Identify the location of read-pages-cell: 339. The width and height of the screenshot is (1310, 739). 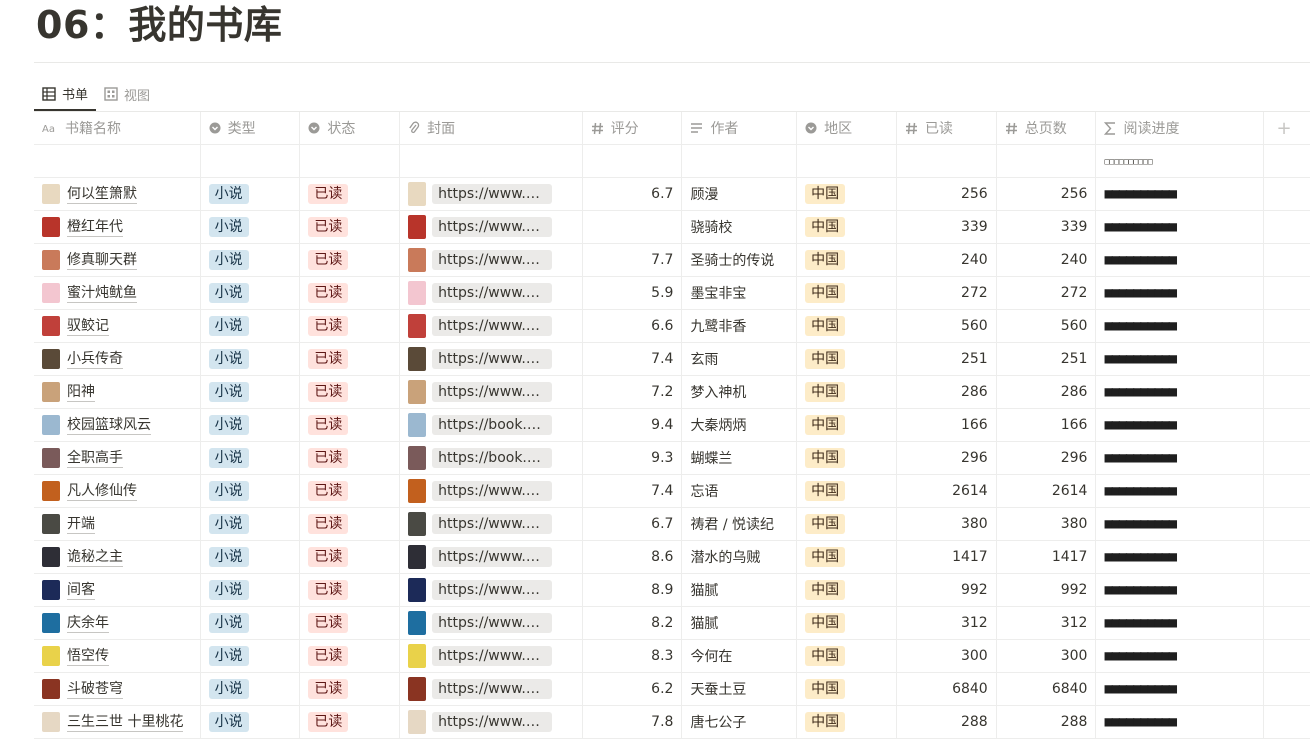
(947, 227).